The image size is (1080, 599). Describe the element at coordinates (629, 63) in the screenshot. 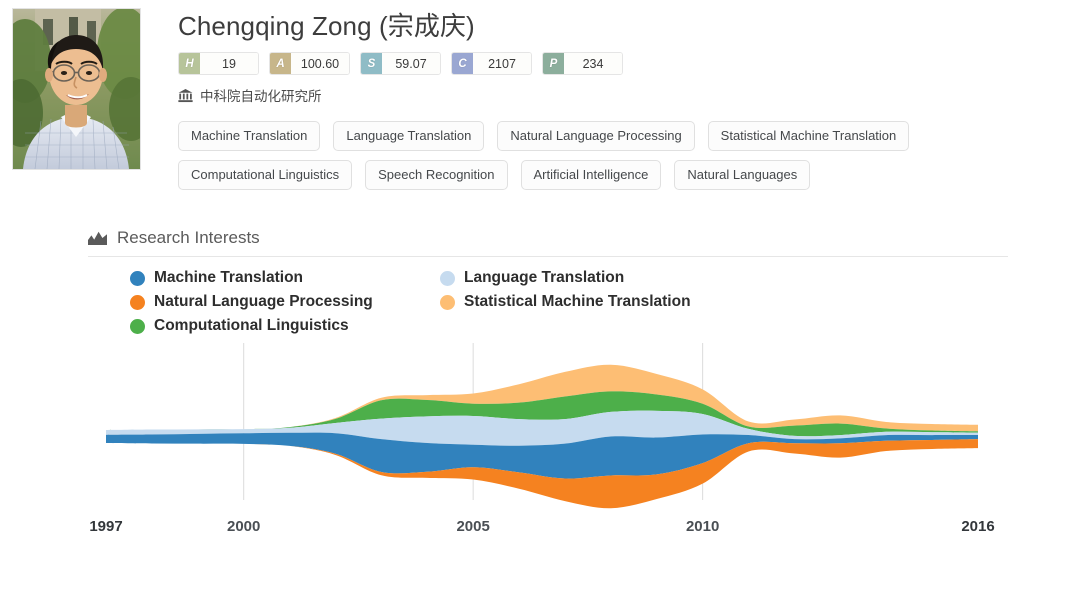

I see `metrics-row: H 19 A 100.60 S 59.07 C 2107 P 234` at that location.